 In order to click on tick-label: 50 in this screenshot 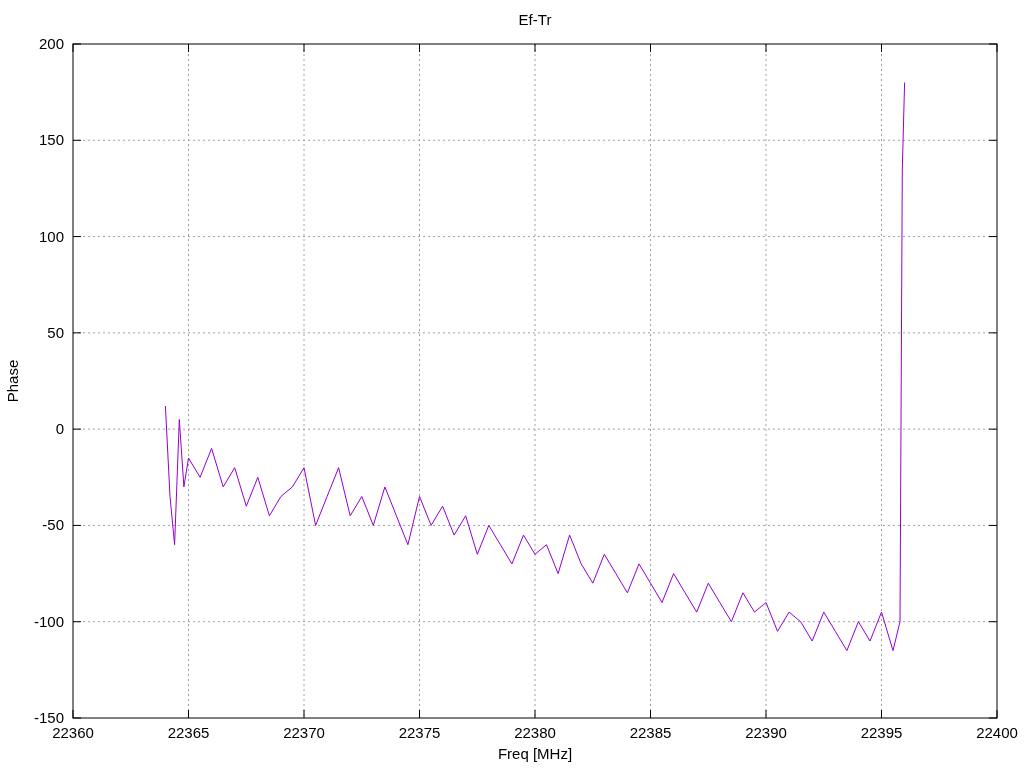, I will do `click(55, 332)`.